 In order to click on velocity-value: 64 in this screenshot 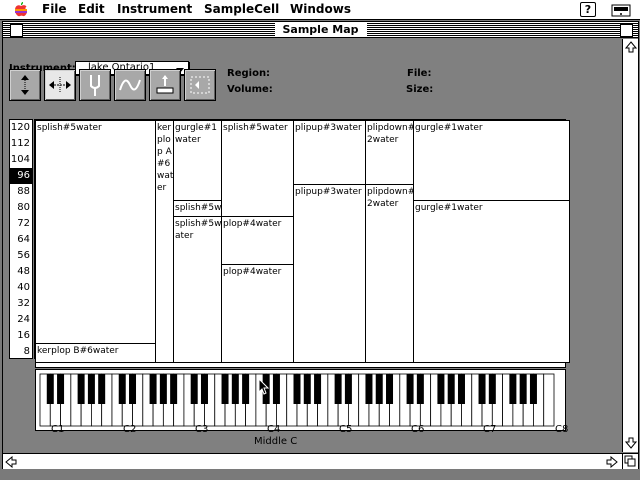, I will do `click(21, 240)`.